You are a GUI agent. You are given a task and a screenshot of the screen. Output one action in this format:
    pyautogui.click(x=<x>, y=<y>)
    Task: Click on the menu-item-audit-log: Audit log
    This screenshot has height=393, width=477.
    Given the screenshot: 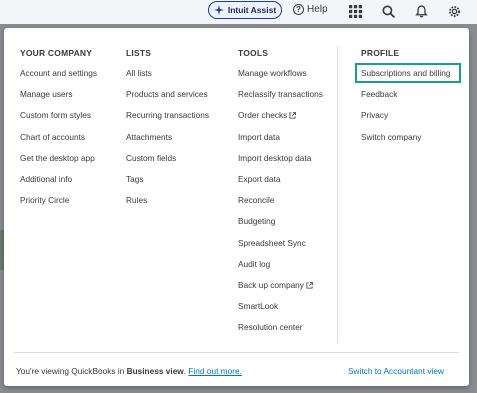 What is the action you would take?
    pyautogui.click(x=280, y=268)
    